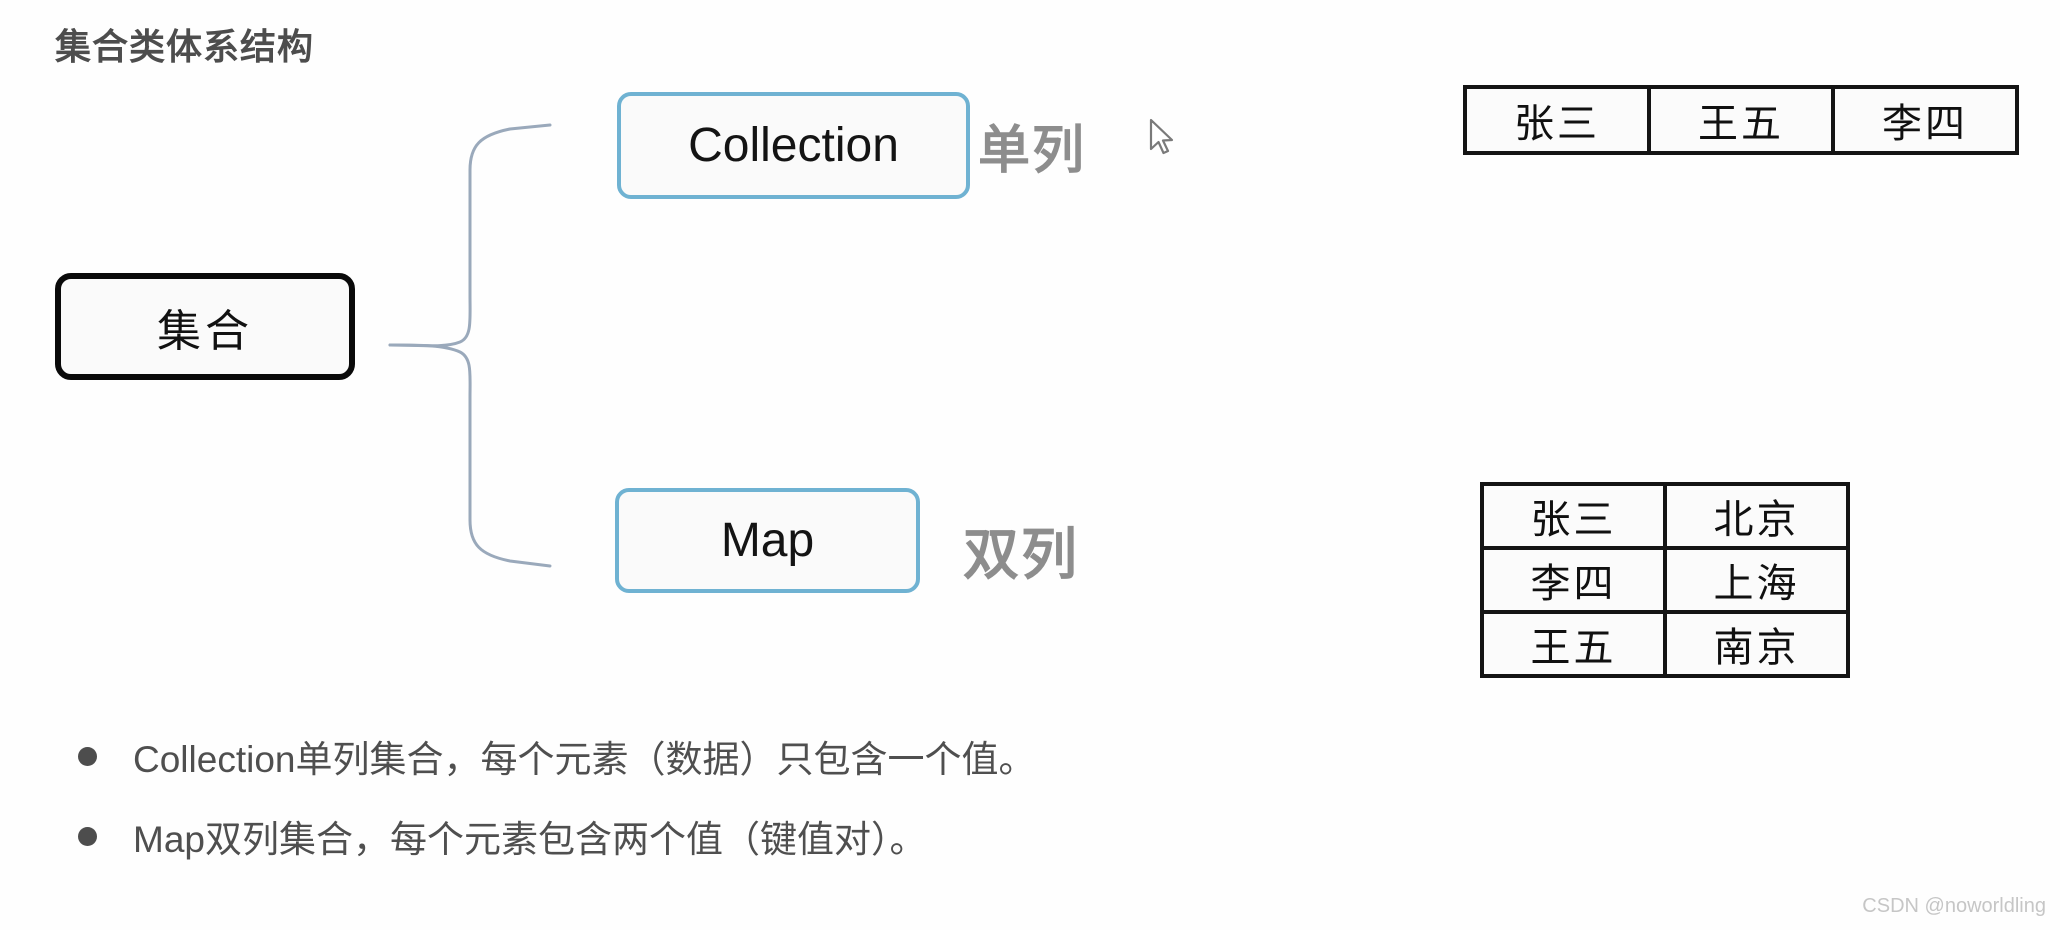  Describe the element at coordinates (205, 331) in the screenshot. I see `node-root-label: 集合` at that location.